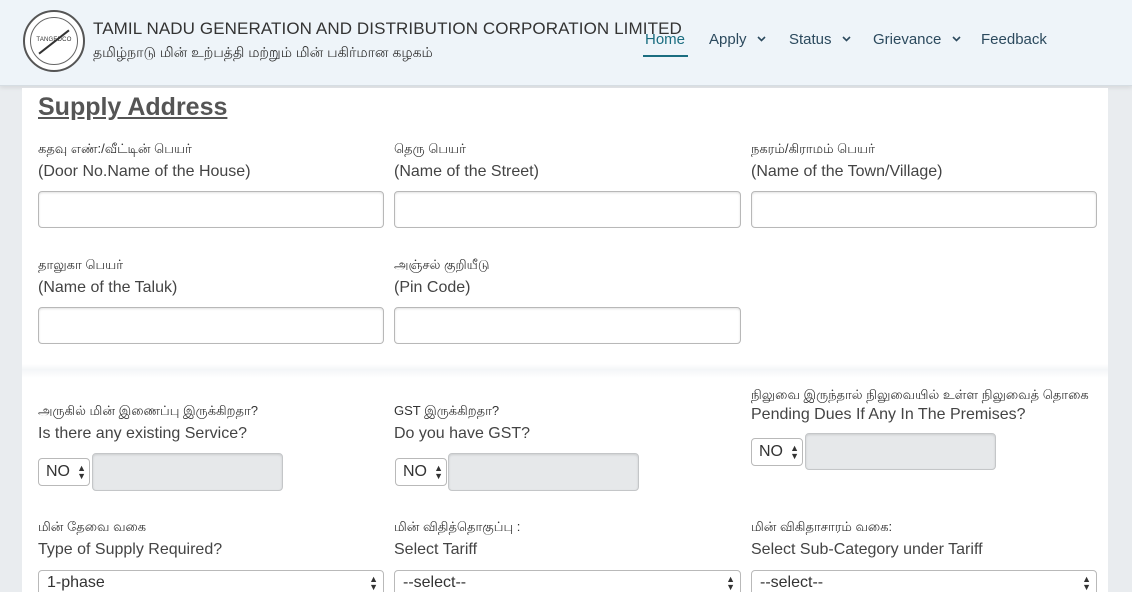  Describe the element at coordinates (924, 209) in the screenshot. I see `town-village-input` at that location.